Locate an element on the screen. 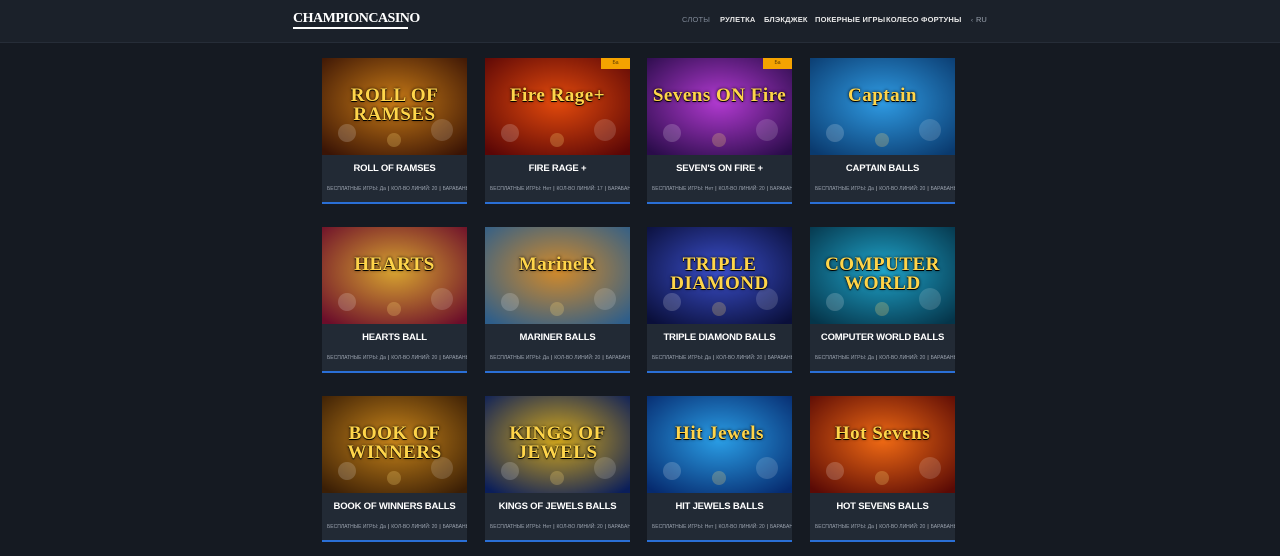 The image size is (1280, 556). game-title: MARINER BALLS is located at coordinates (557, 337).